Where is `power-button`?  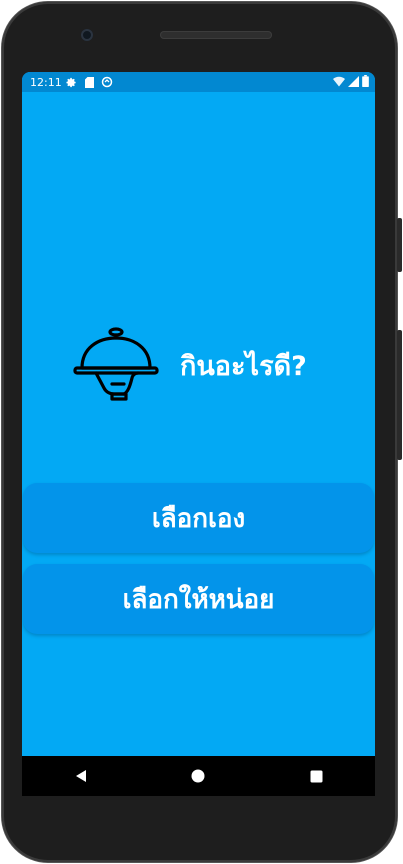 power-button is located at coordinates (399, 395).